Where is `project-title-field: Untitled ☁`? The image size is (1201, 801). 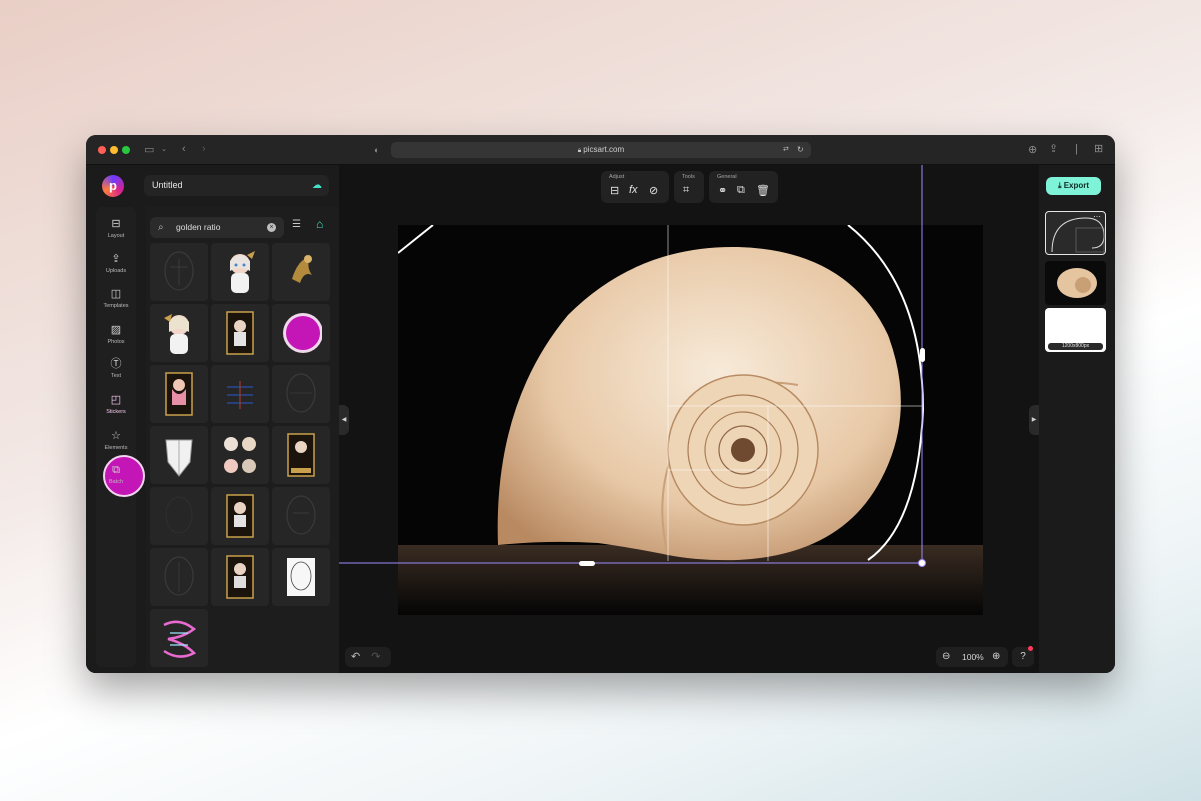 project-title-field: Untitled ☁ is located at coordinates (236, 185).